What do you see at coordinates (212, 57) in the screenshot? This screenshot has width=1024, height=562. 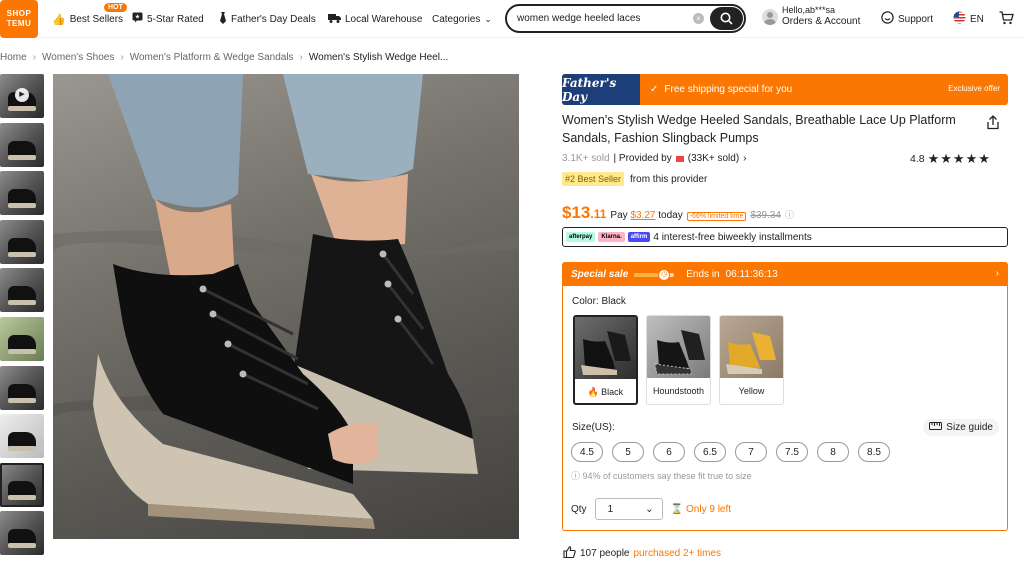 I see `breadcrumb-wedge-sandals: Women's Platform & Wedge Sandals` at bounding box center [212, 57].